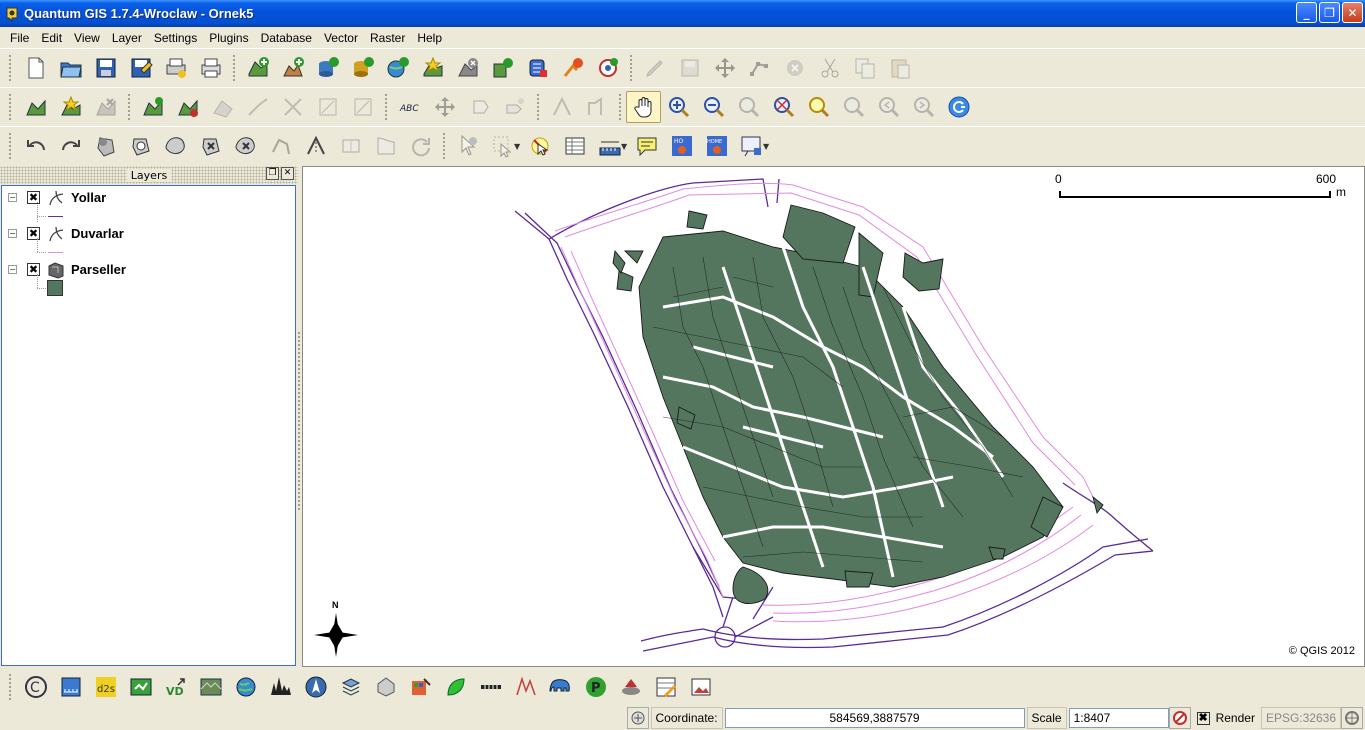 The height and width of the screenshot is (730, 1365). What do you see at coordinates (888, 107) in the screenshot?
I see `zoom-last-icon` at bounding box center [888, 107].